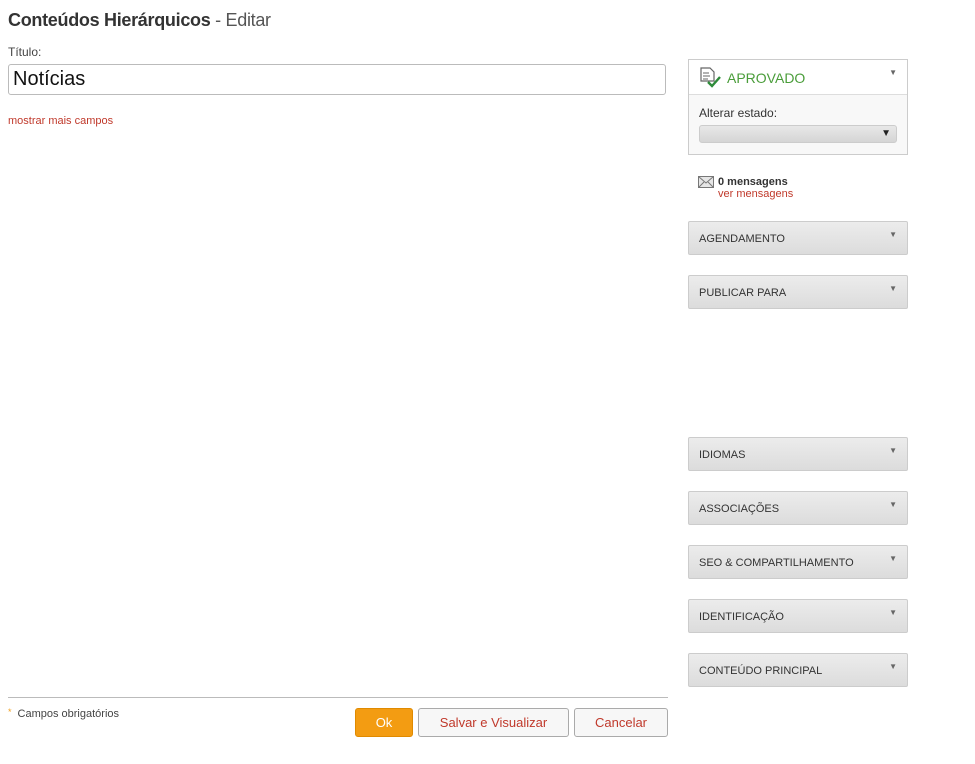 This screenshot has height=764, width=975. Describe the element at coordinates (798, 454) in the screenshot. I see `panel-idiomas: IDIOMAS ▼` at that location.